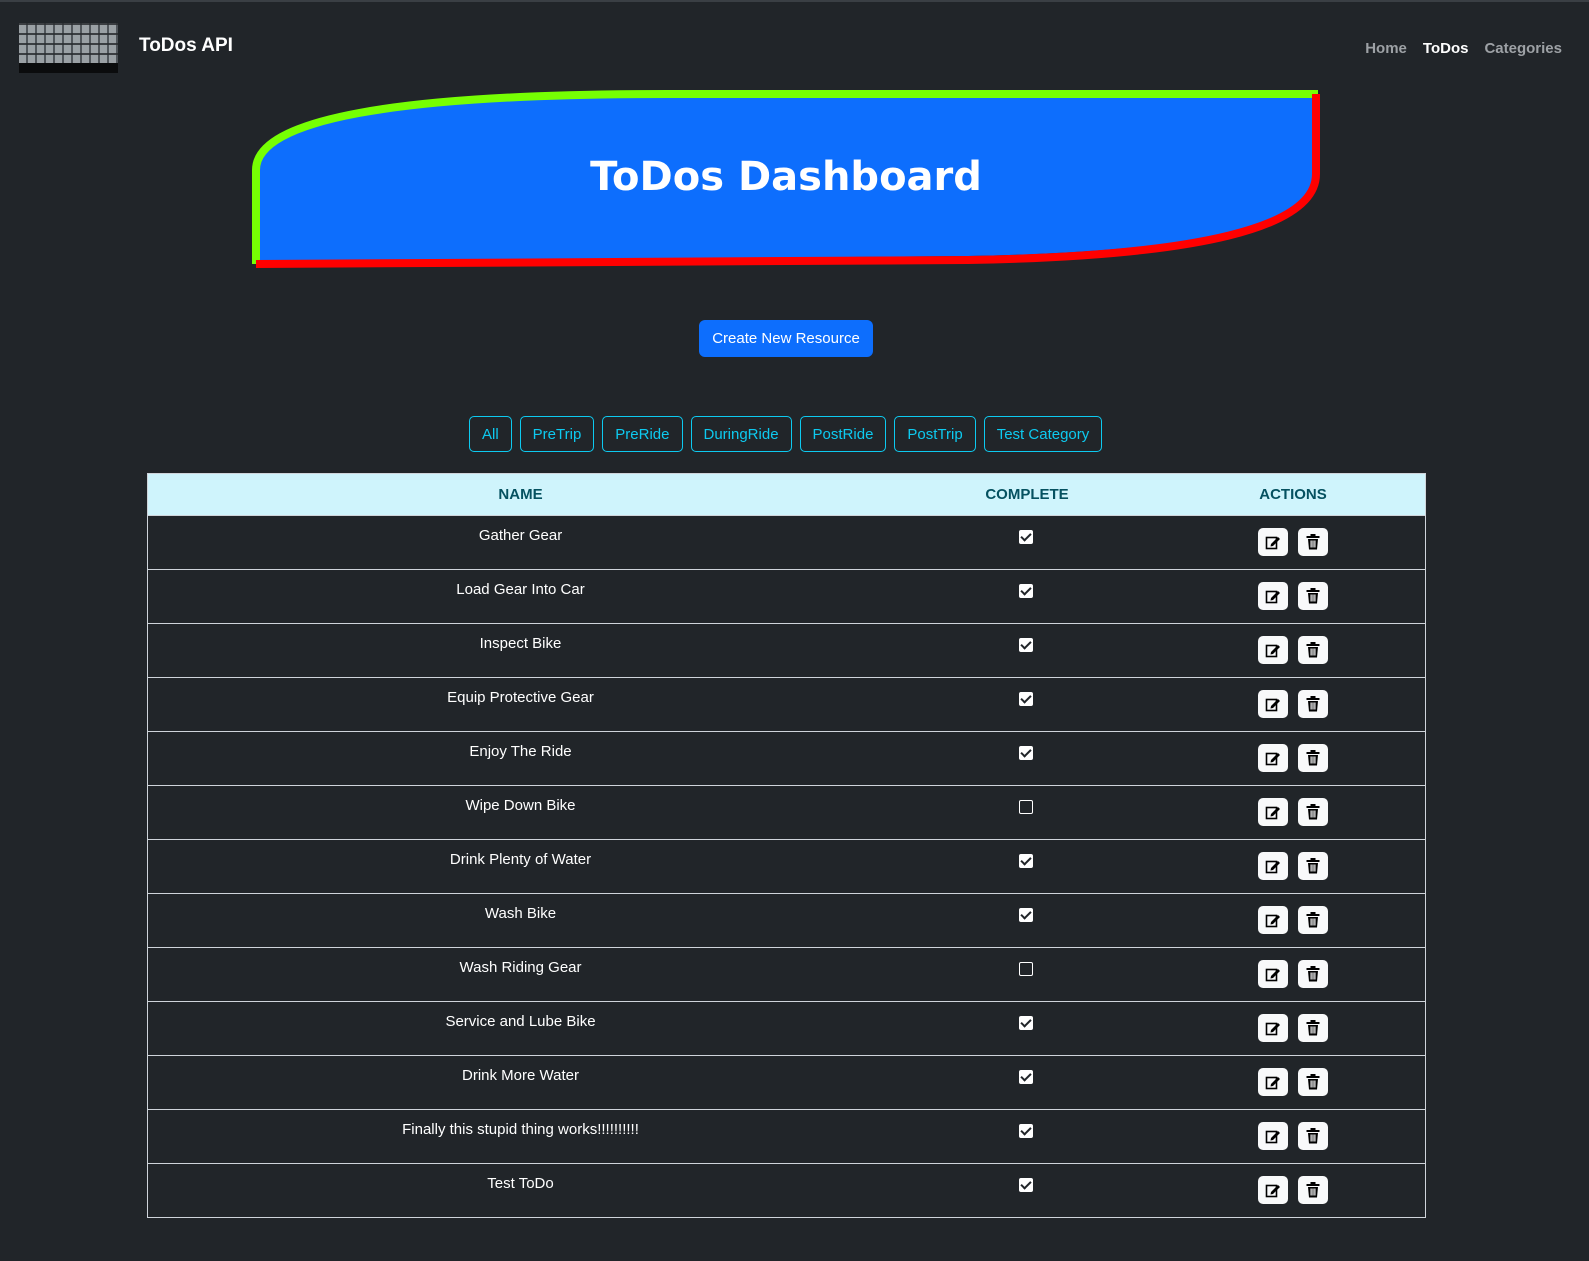 The image size is (1589, 1261). I want to click on filter-test-category: Test Category, so click(1043, 434).